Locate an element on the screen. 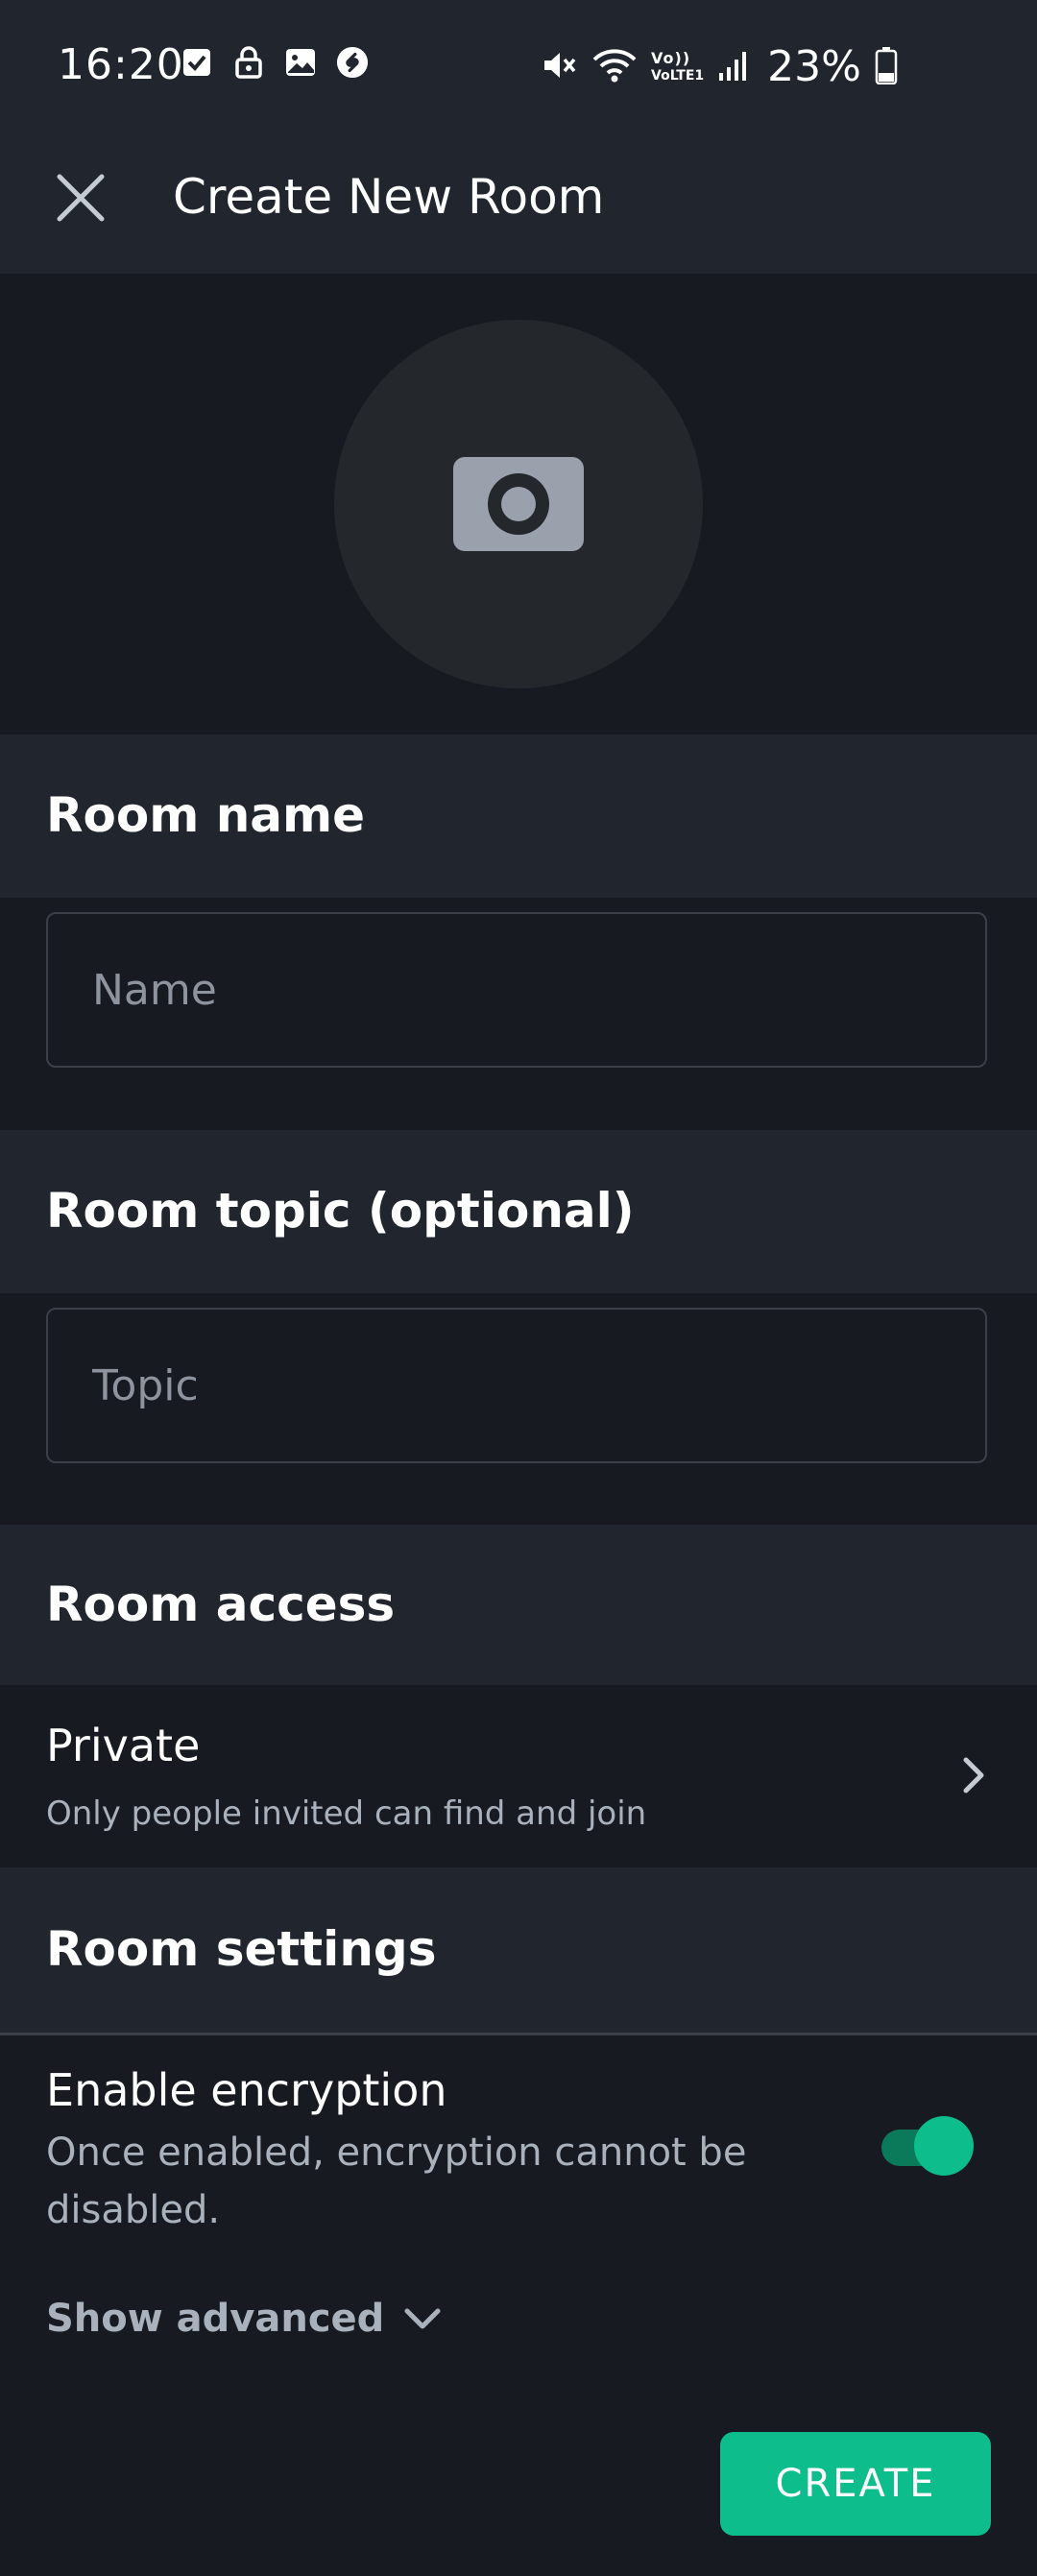  toggle-knob is located at coordinates (944, 2146).